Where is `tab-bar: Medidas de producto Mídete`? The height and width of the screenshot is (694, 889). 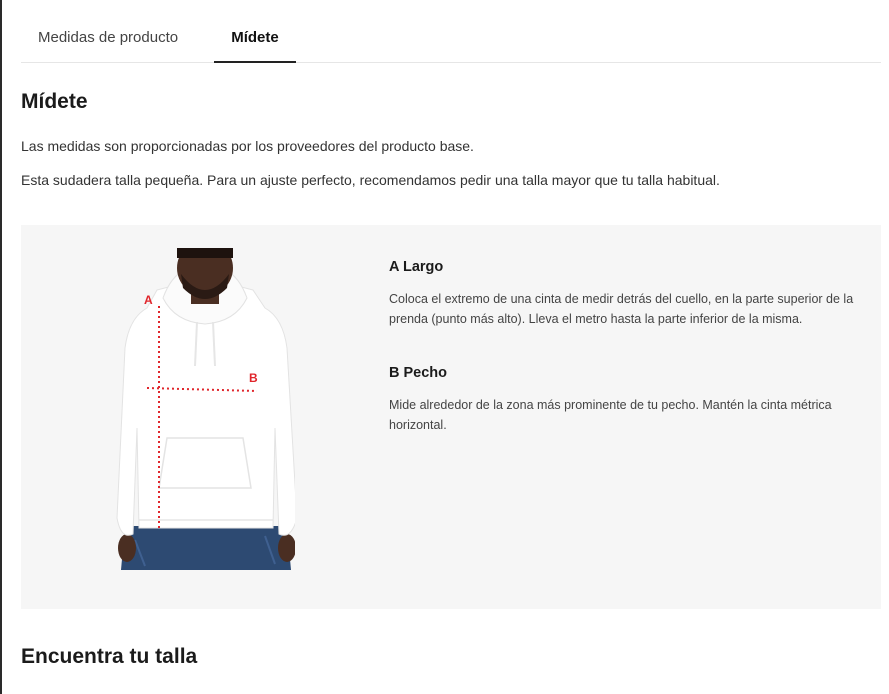 tab-bar: Medidas de producto Mídete is located at coordinates (451, 31).